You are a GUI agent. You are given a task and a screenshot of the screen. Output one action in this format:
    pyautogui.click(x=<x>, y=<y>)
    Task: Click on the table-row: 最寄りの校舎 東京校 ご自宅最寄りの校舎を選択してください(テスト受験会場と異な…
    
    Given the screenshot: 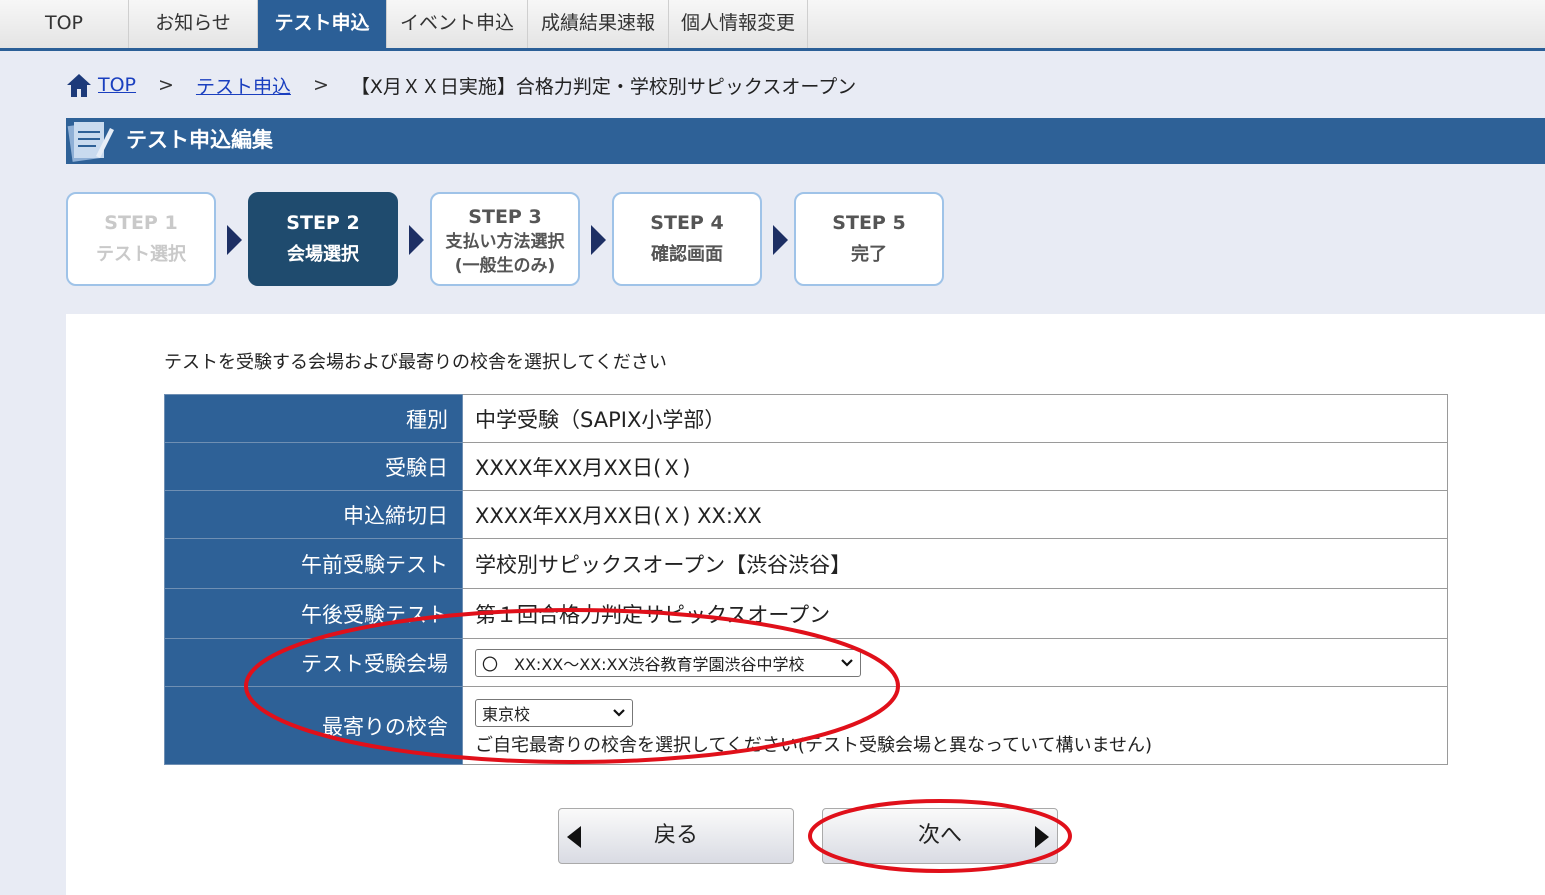 What is the action you would take?
    pyautogui.click(x=806, y=725)
    